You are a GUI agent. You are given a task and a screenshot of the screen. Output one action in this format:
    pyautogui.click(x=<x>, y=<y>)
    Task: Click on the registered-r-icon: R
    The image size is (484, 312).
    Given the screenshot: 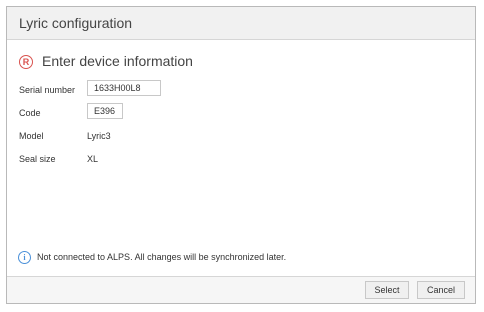 What is the action you would take?
    pyautogui.click(x=26, y=62)
    